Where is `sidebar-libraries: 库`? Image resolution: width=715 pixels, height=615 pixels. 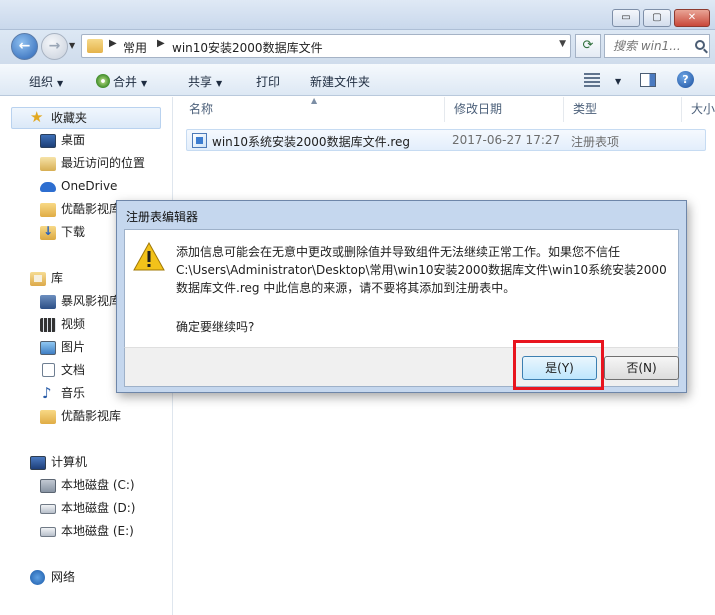 sidebar-libraries: 库 is located at coordinates (57, 278).